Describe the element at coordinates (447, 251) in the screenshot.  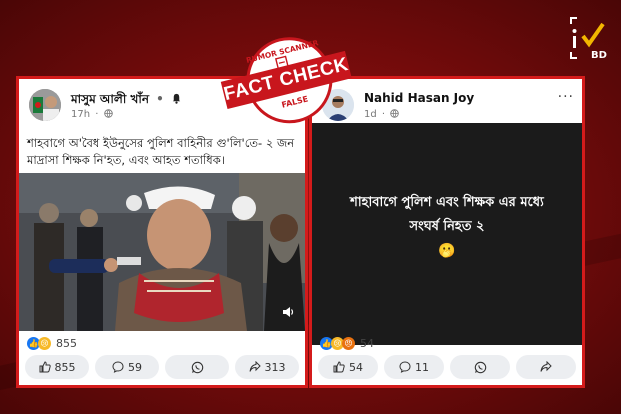
I see `emoji: 🫢` at that location.